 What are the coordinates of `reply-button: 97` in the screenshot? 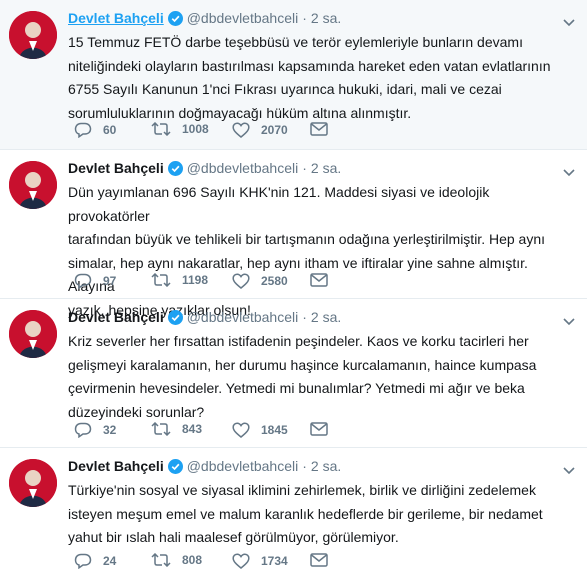 It's located at (95, 281).